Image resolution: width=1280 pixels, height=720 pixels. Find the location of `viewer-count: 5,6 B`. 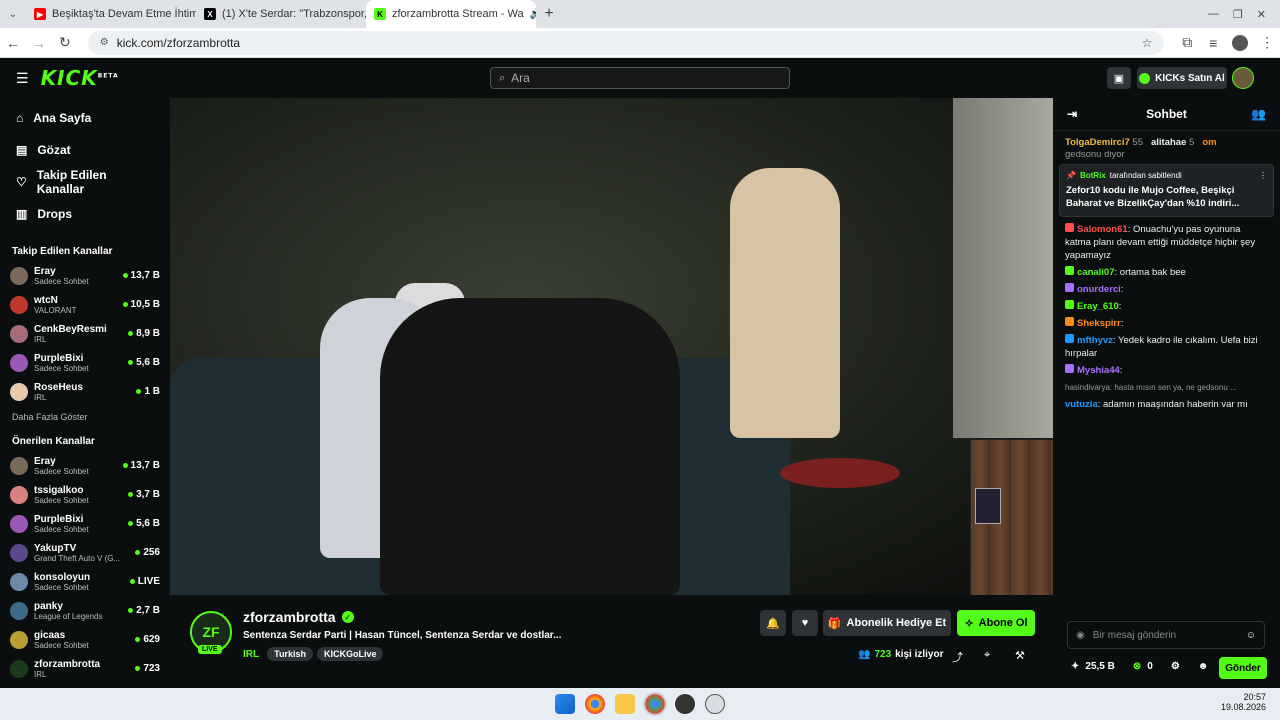

viewer-count: 5,6 B is located at coordinates (148, 362).